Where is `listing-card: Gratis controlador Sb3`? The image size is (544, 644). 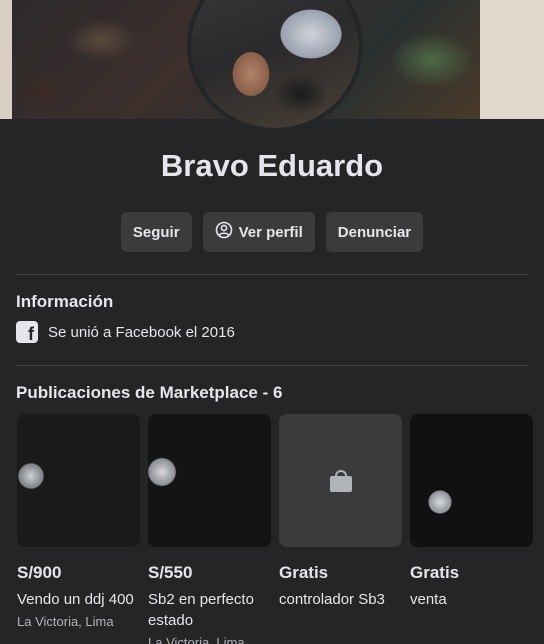
listing-card: Gratis controlador Sb3 is located at coordinates (340, 529).